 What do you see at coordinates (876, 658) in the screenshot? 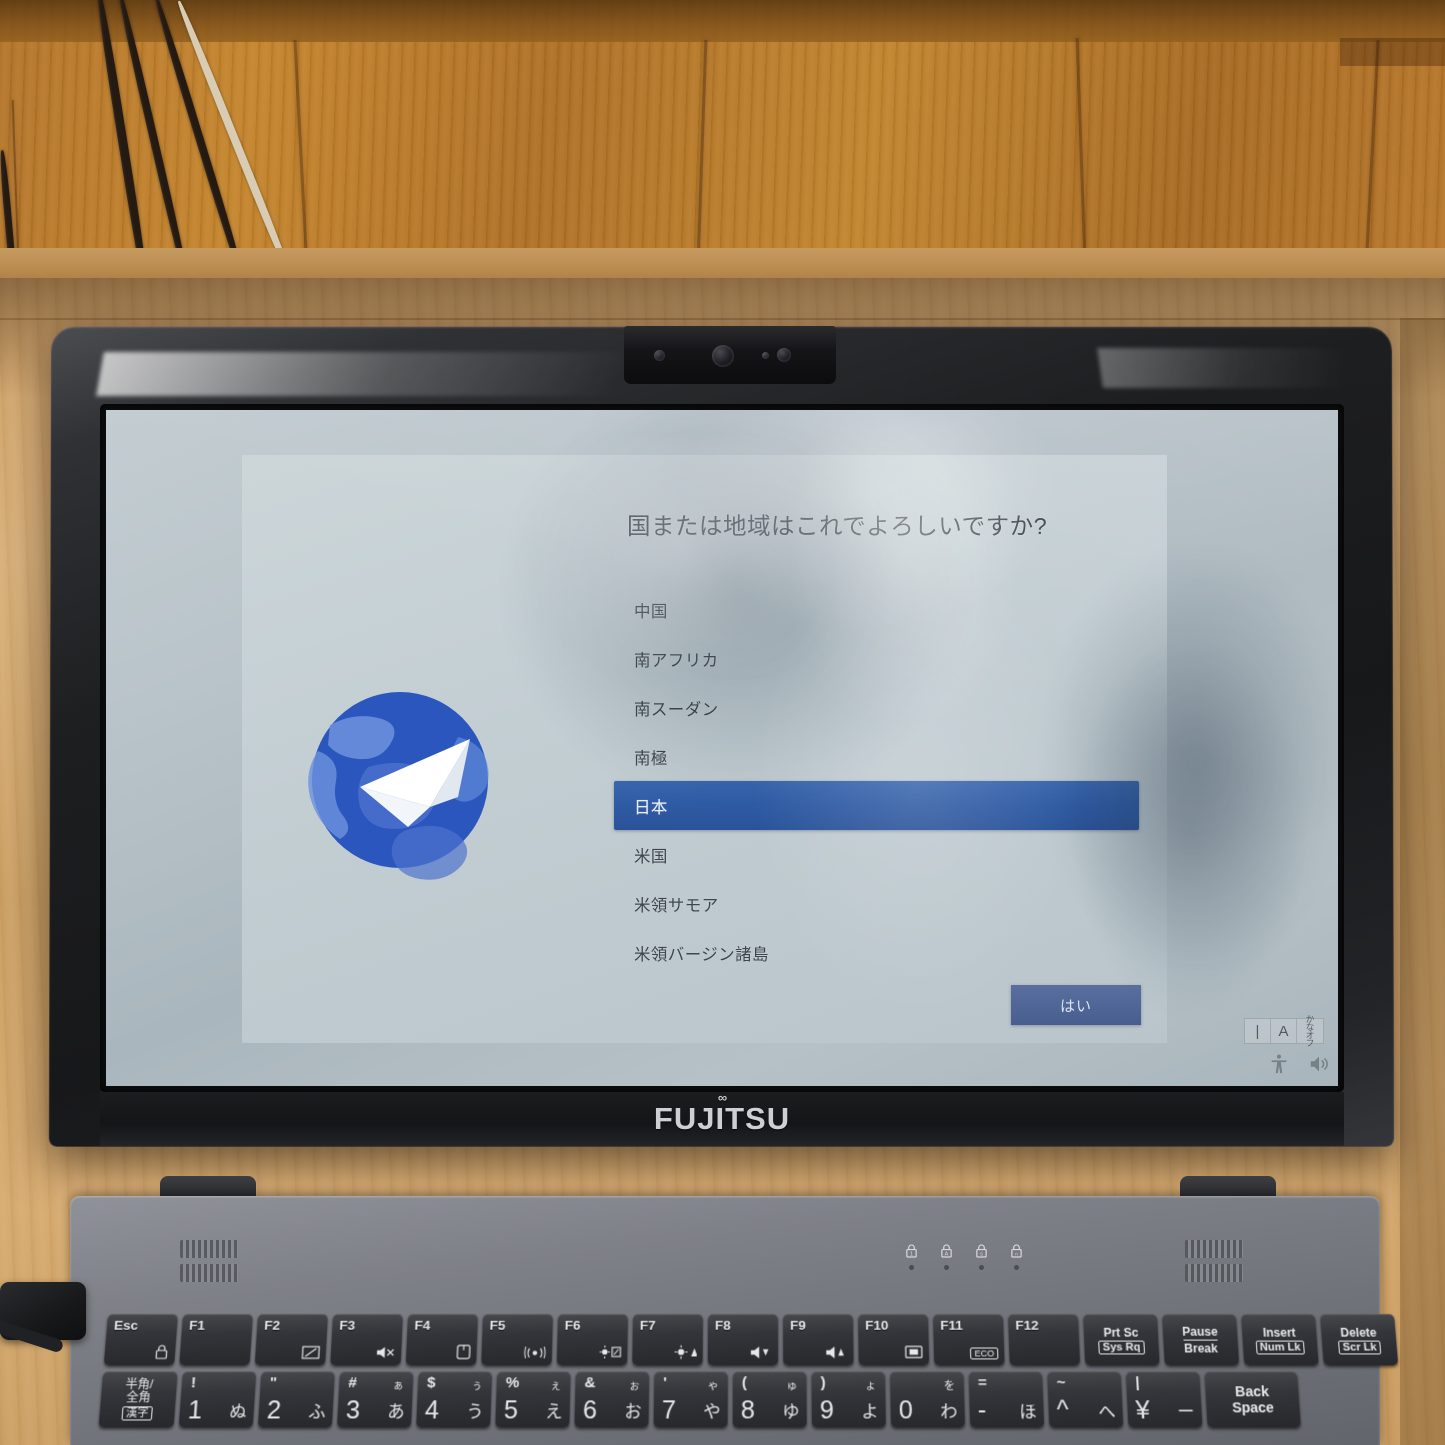
I see `list-item-country: 南アフリカ` at bounding box center [876, 658].